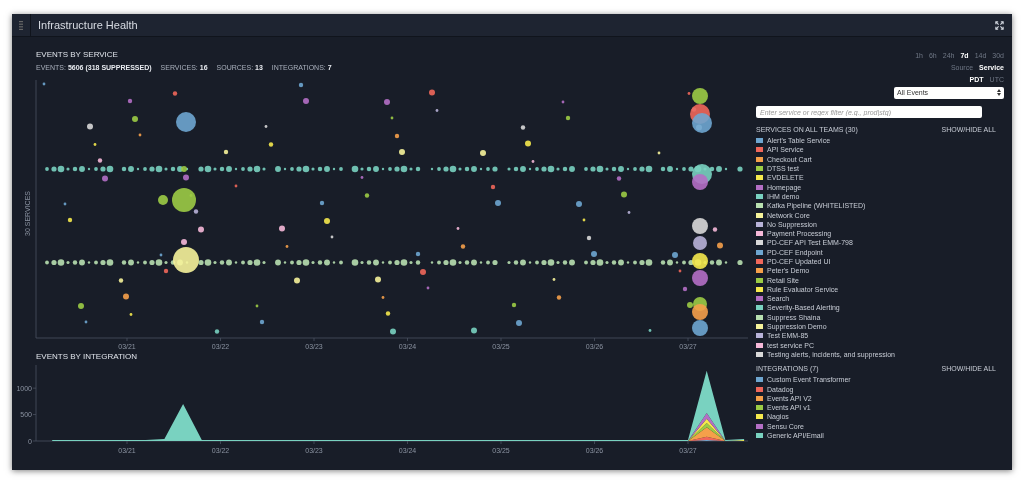 The height and width of the screenshot is (489, 1024). I want to click on section-heading: EVENTS BY SERVICE, so click(77, 54).